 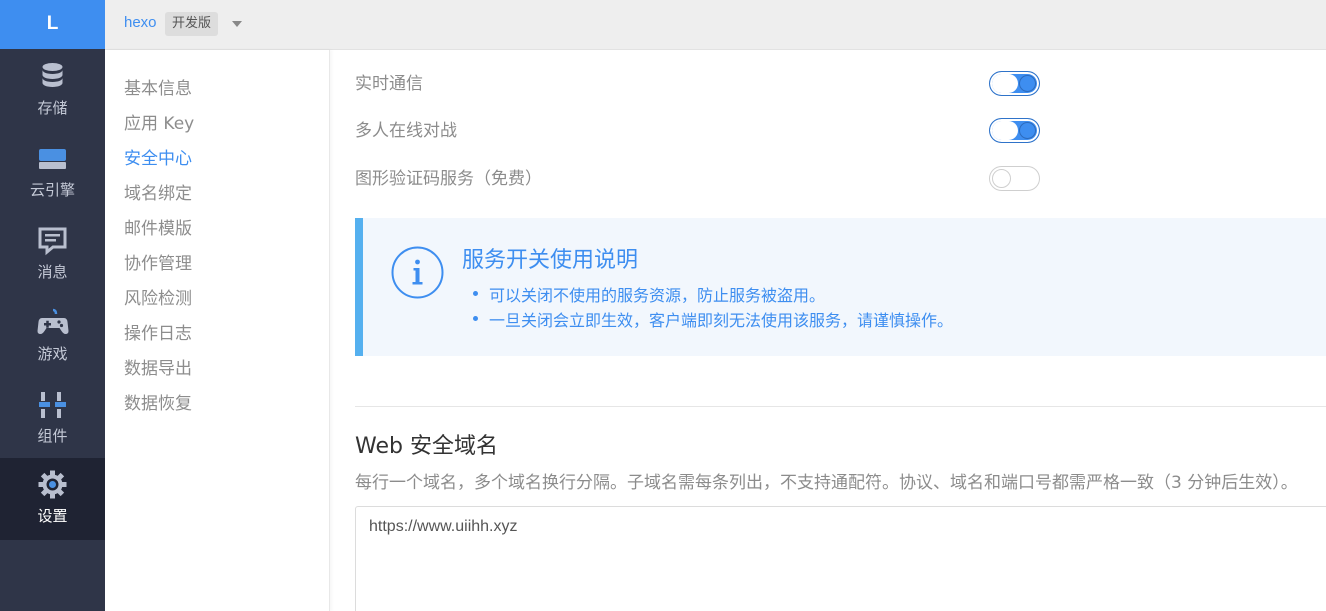 I want to click on message-icon, so click(x=52, y=241).